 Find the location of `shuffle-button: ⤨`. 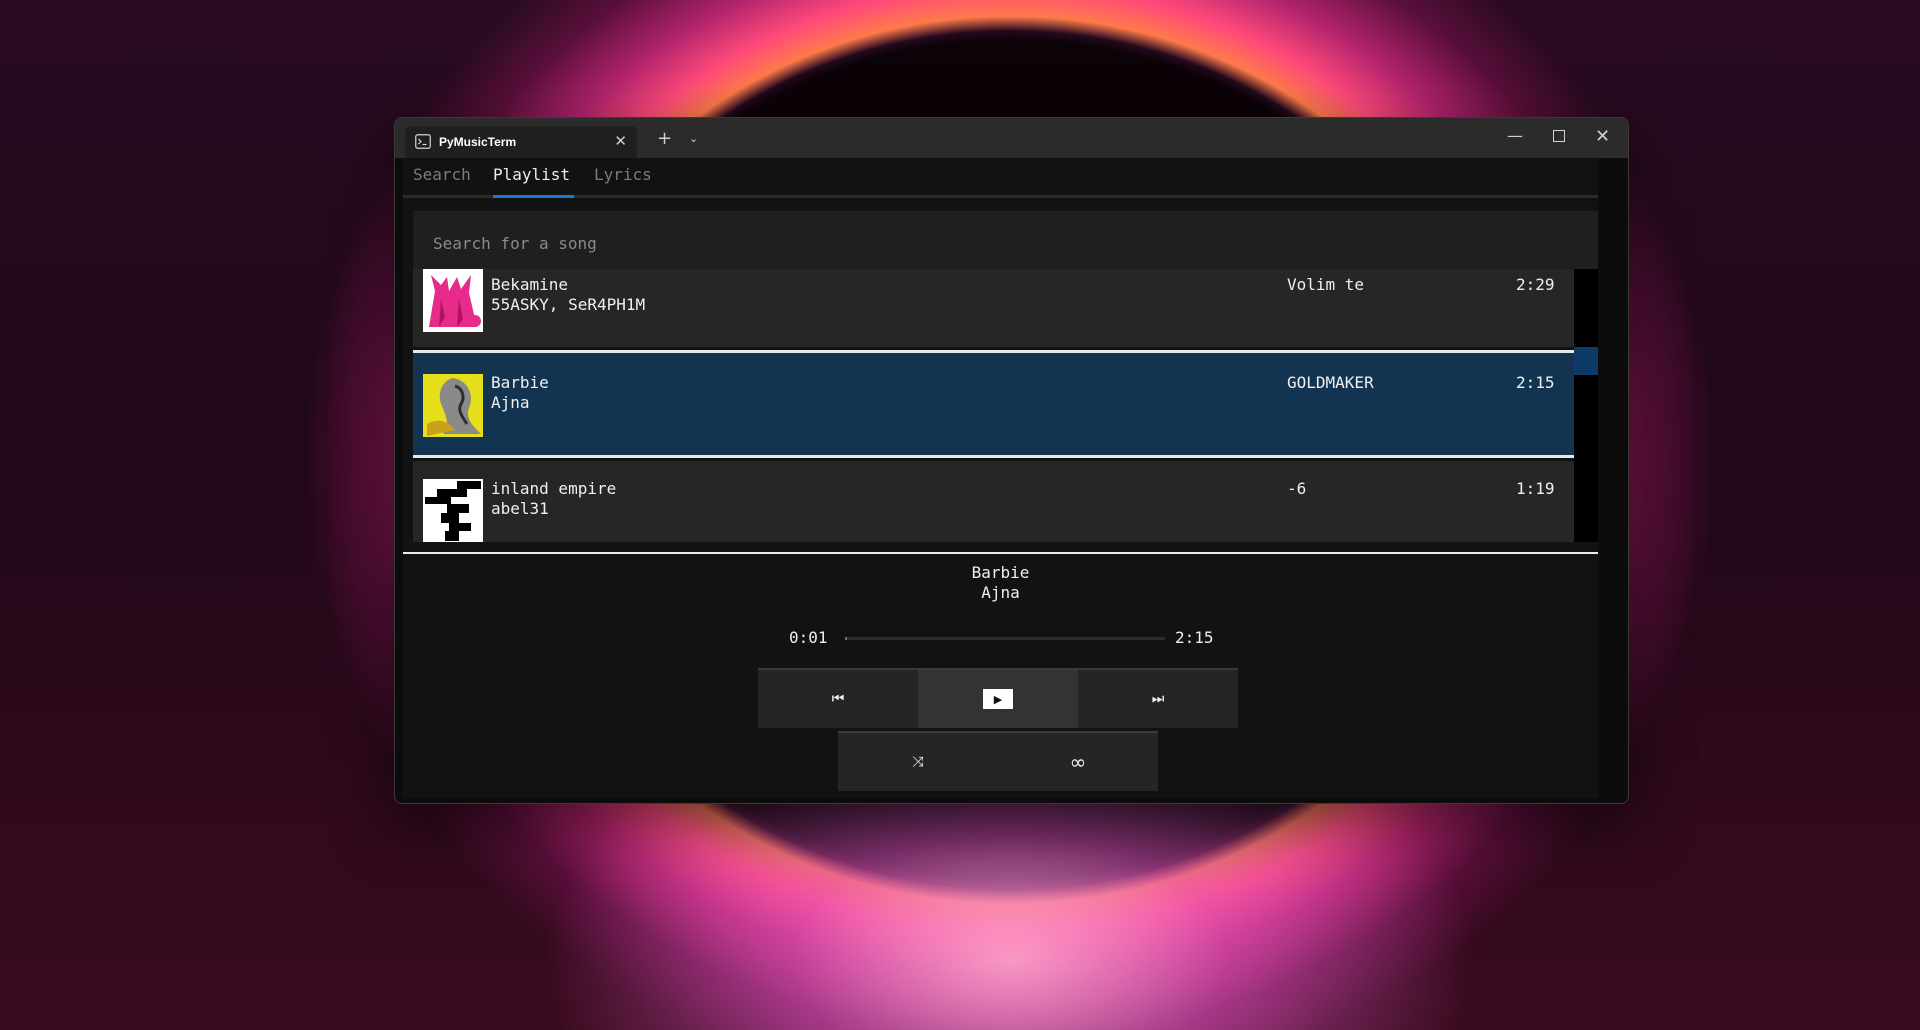

shuffle-button: ⤨ is located at coordinates (918, 761).